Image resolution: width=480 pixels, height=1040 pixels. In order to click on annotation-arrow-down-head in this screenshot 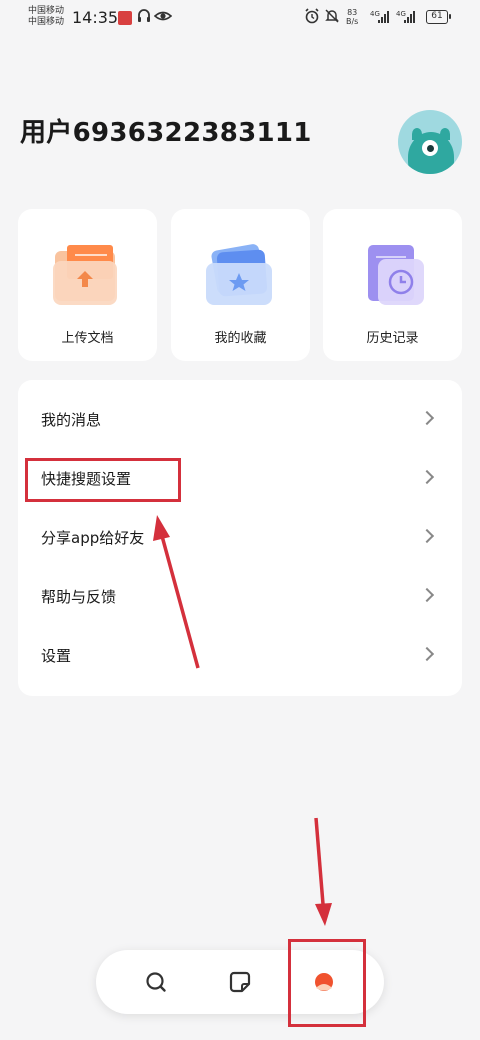, I will do `click(323, 914)`.